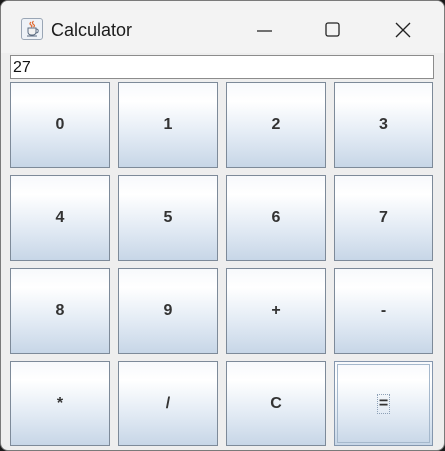 The image size is (445, 451). I want to click on key-plus-button: +, so click(276, 311).